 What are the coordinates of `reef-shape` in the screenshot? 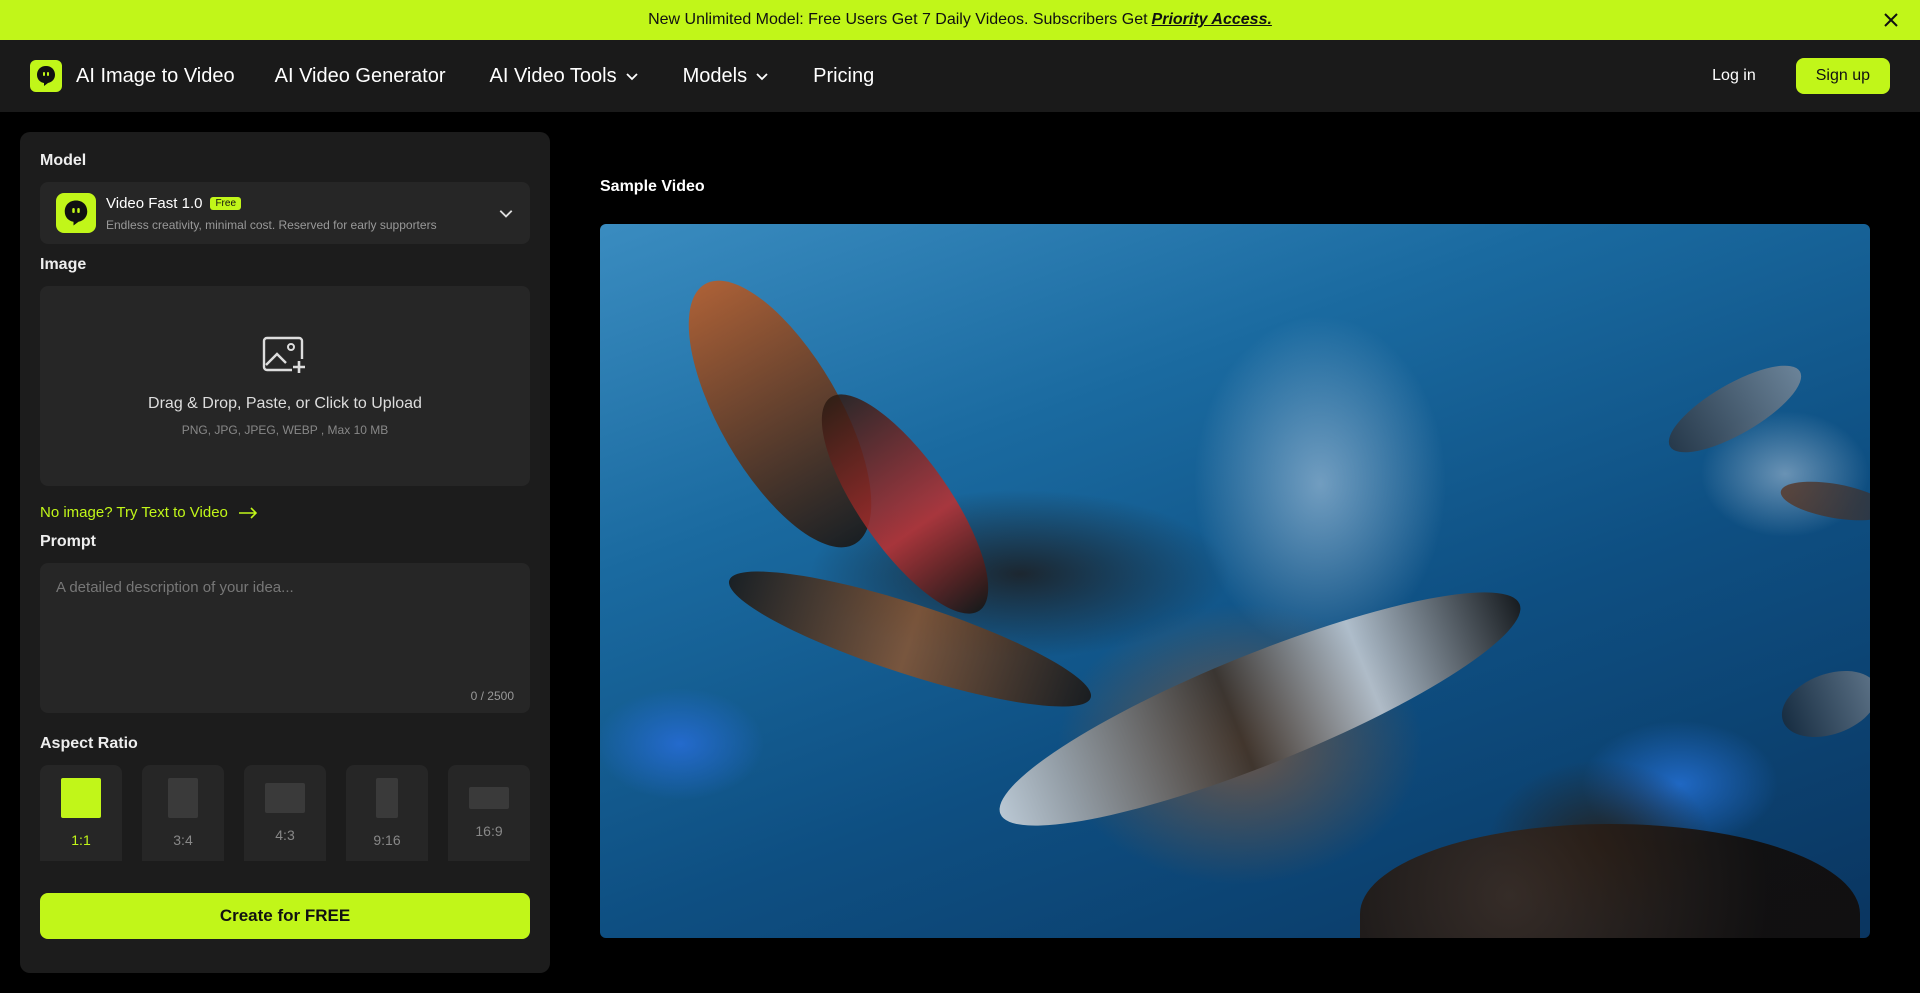 It's located at (1610, 881).